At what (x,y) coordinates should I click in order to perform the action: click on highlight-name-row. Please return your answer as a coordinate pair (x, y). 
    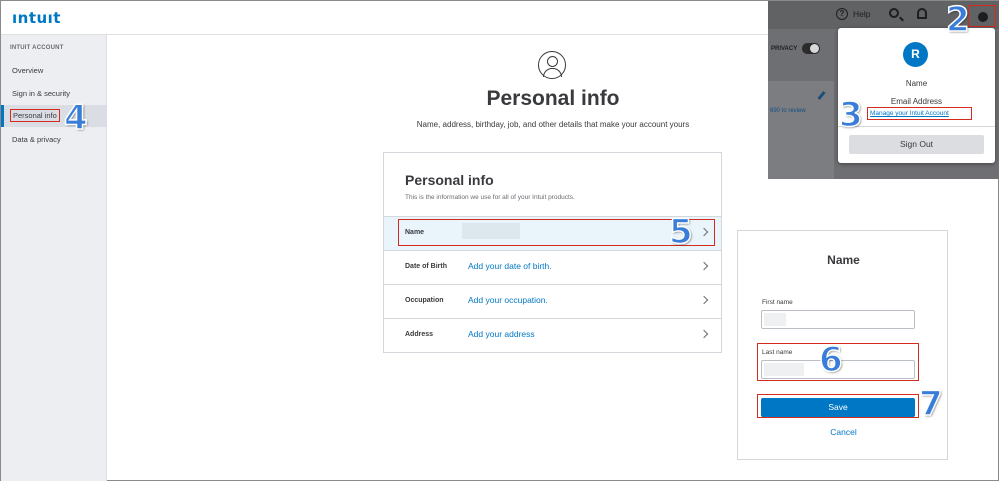
    Looking at the image, I should click on (556, 232).